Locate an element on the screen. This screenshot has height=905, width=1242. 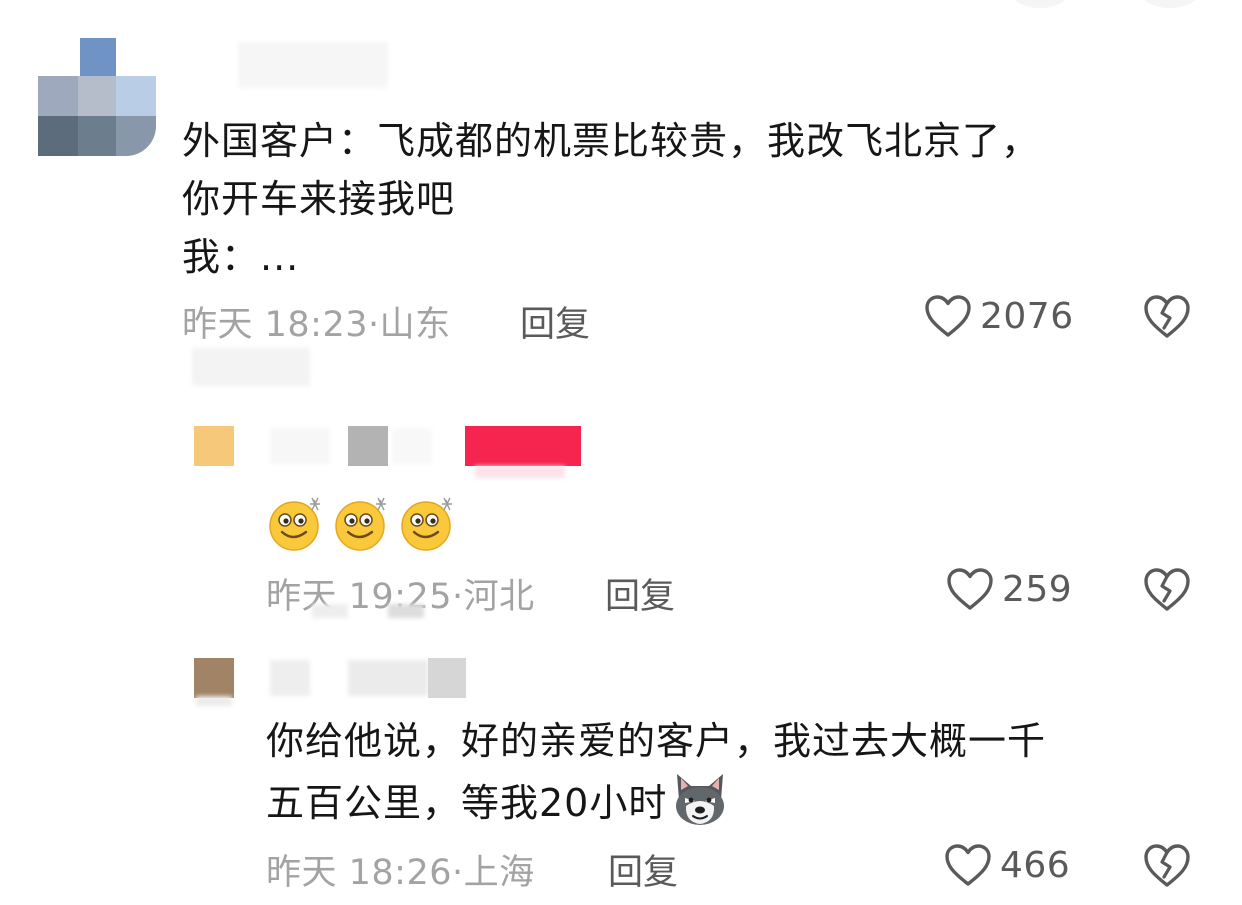
like-button: 259 is located at coordinates (1009, 589).